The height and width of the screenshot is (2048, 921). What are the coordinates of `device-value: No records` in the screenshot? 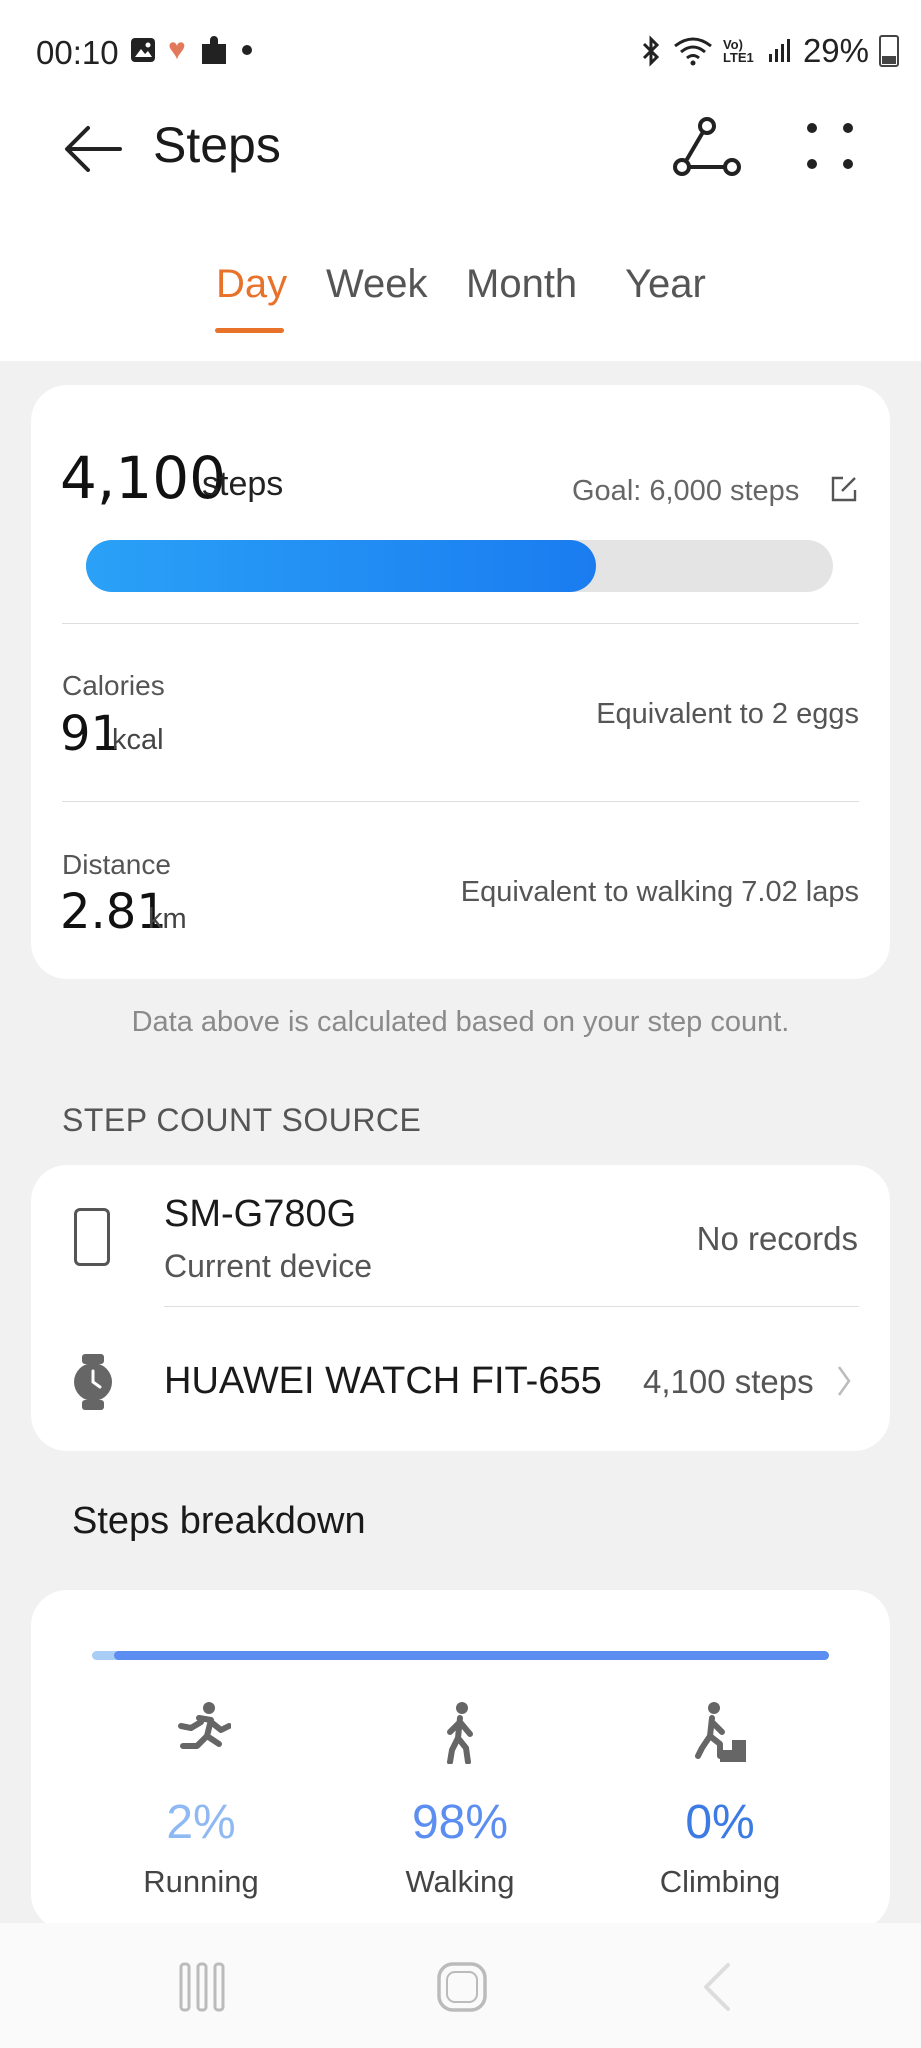 It's located at (777, 1238).